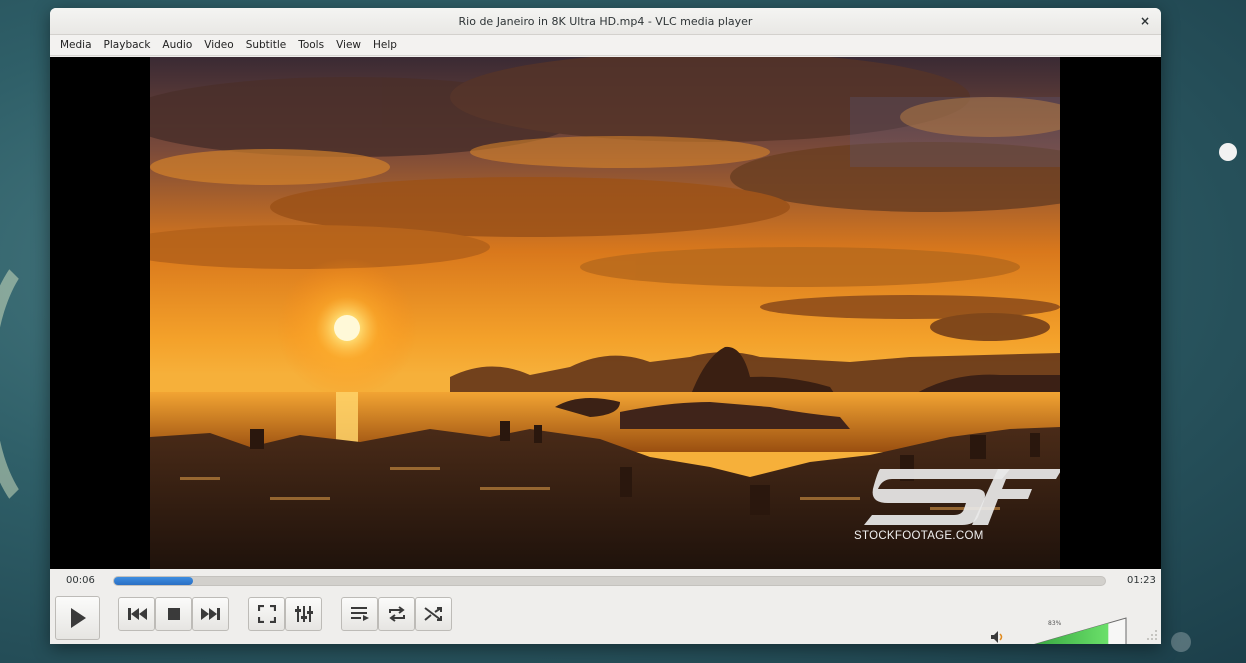  I want to click on skip-next-icon, so click(210, 614).